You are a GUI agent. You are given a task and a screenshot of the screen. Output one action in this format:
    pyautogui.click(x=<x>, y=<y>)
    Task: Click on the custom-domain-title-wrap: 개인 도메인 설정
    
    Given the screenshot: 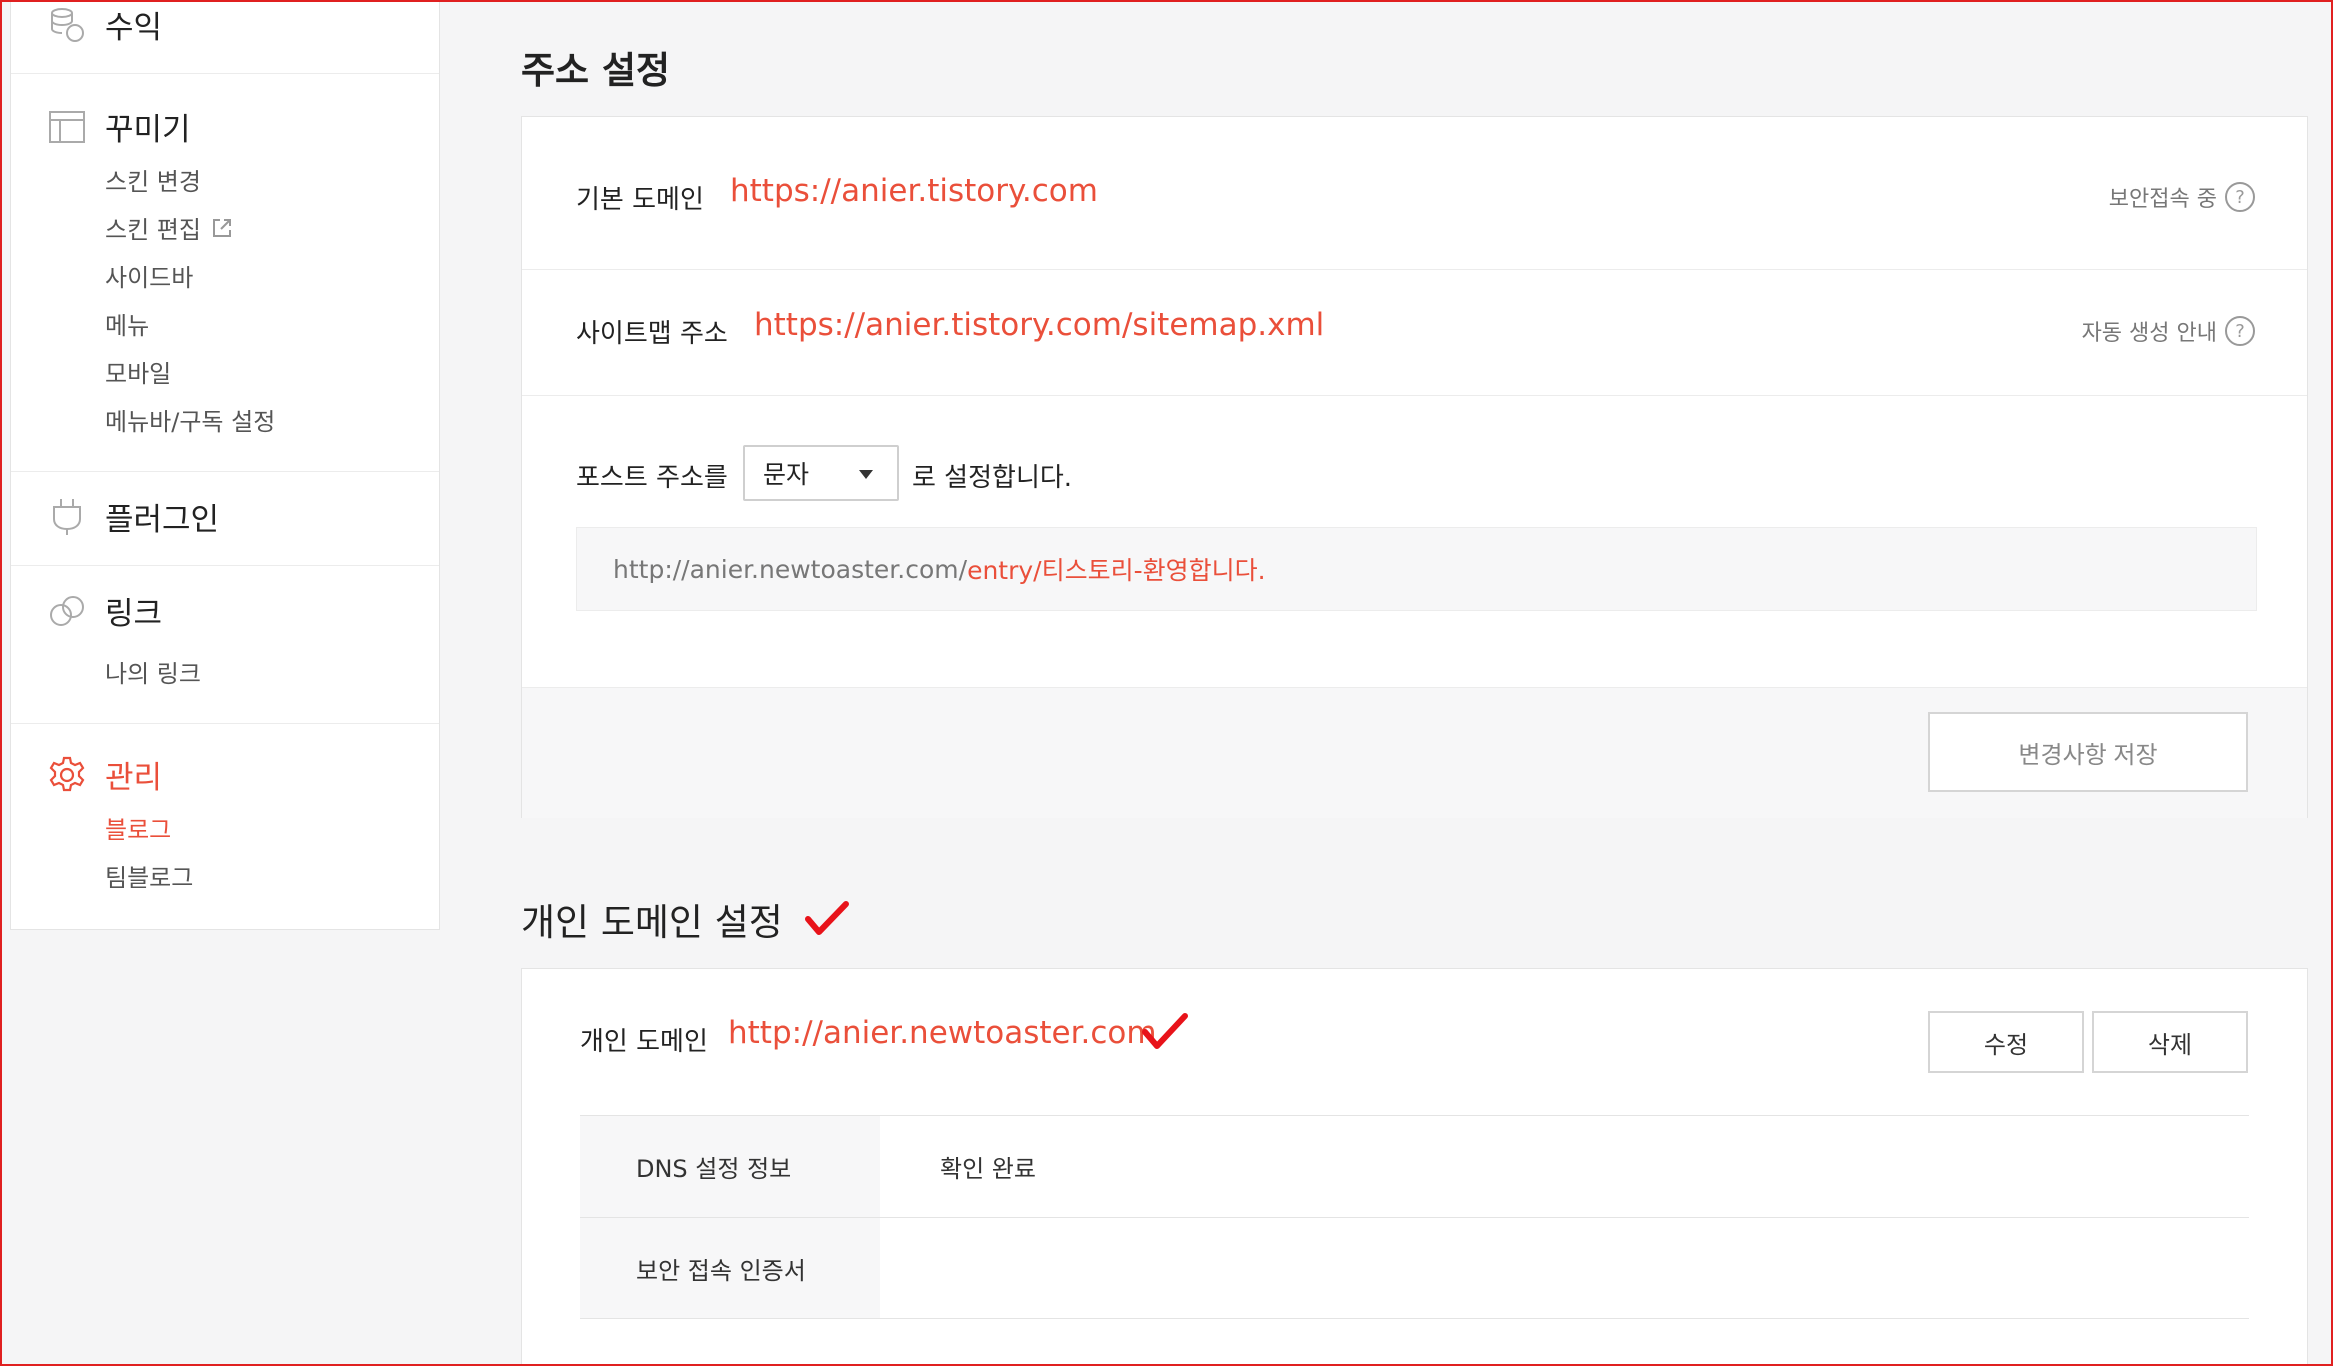 What is the action you would take?
    pyautogui.click(x=685, y=919)
    